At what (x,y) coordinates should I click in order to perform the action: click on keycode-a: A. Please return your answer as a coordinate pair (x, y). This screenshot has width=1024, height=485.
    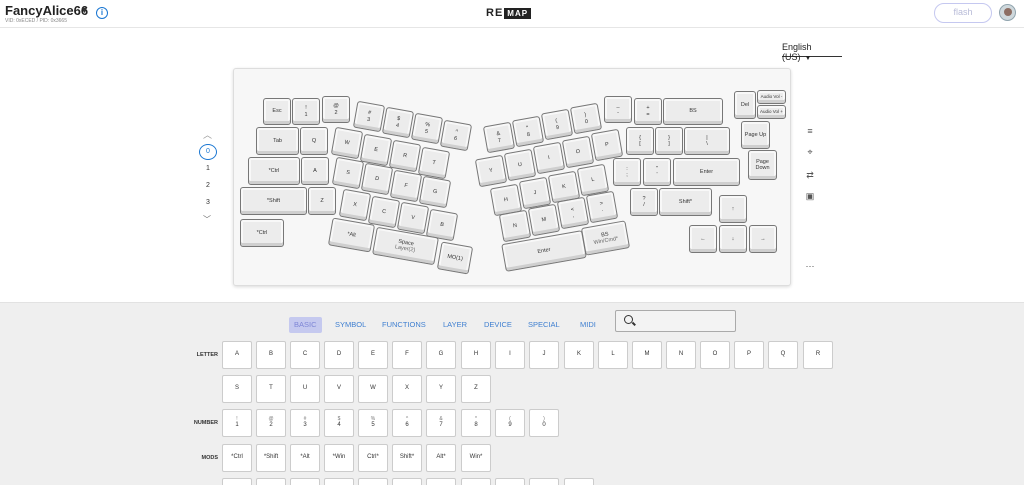
    Looking at the image, I should click on (237, 355).